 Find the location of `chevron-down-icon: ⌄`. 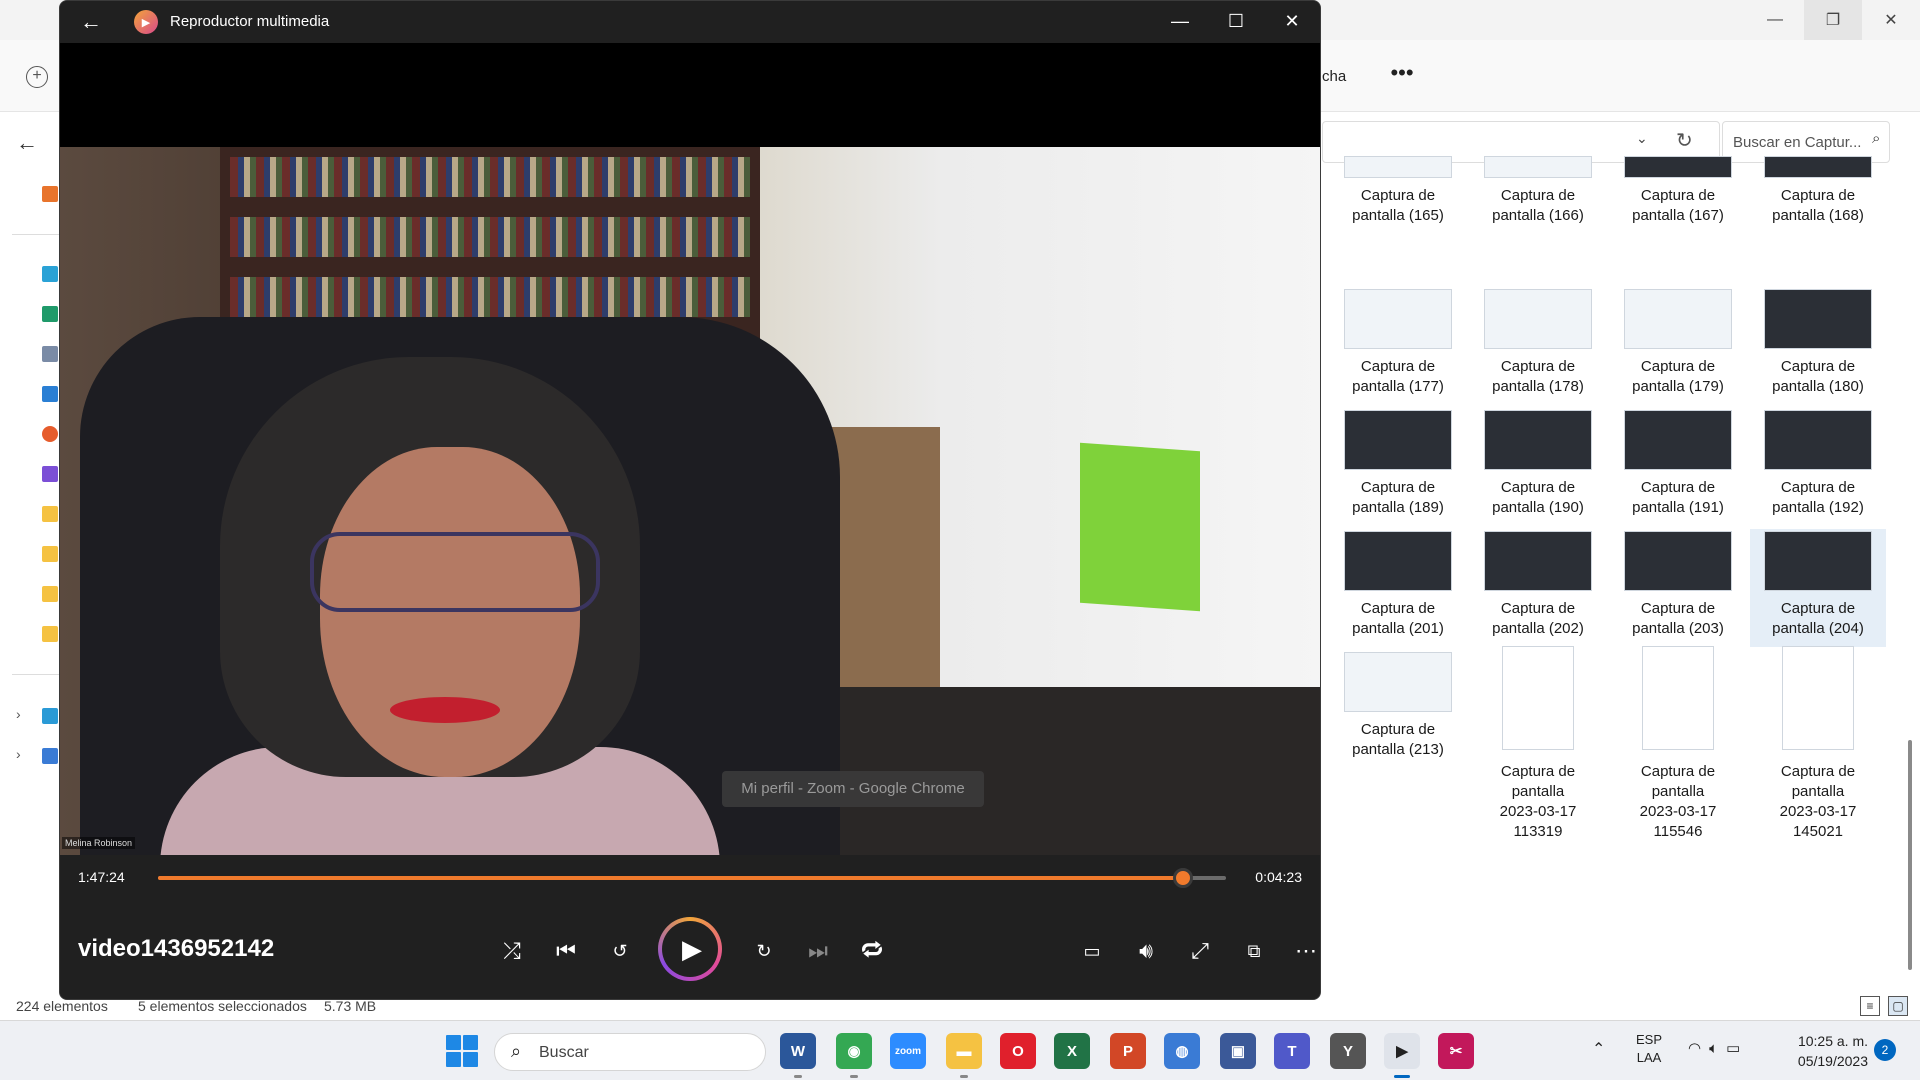

chevron-down-icon: ⌄ is located at coordinates (1642, 138).